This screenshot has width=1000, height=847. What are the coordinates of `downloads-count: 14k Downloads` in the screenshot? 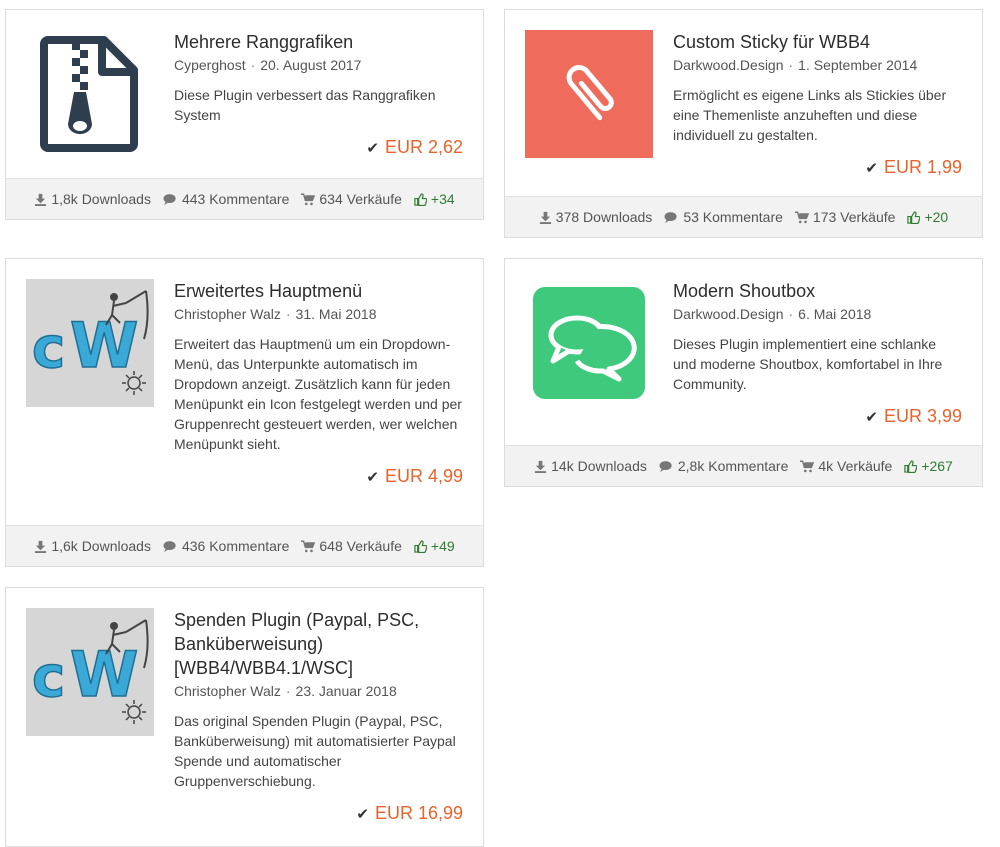 It's located at (599, 466).